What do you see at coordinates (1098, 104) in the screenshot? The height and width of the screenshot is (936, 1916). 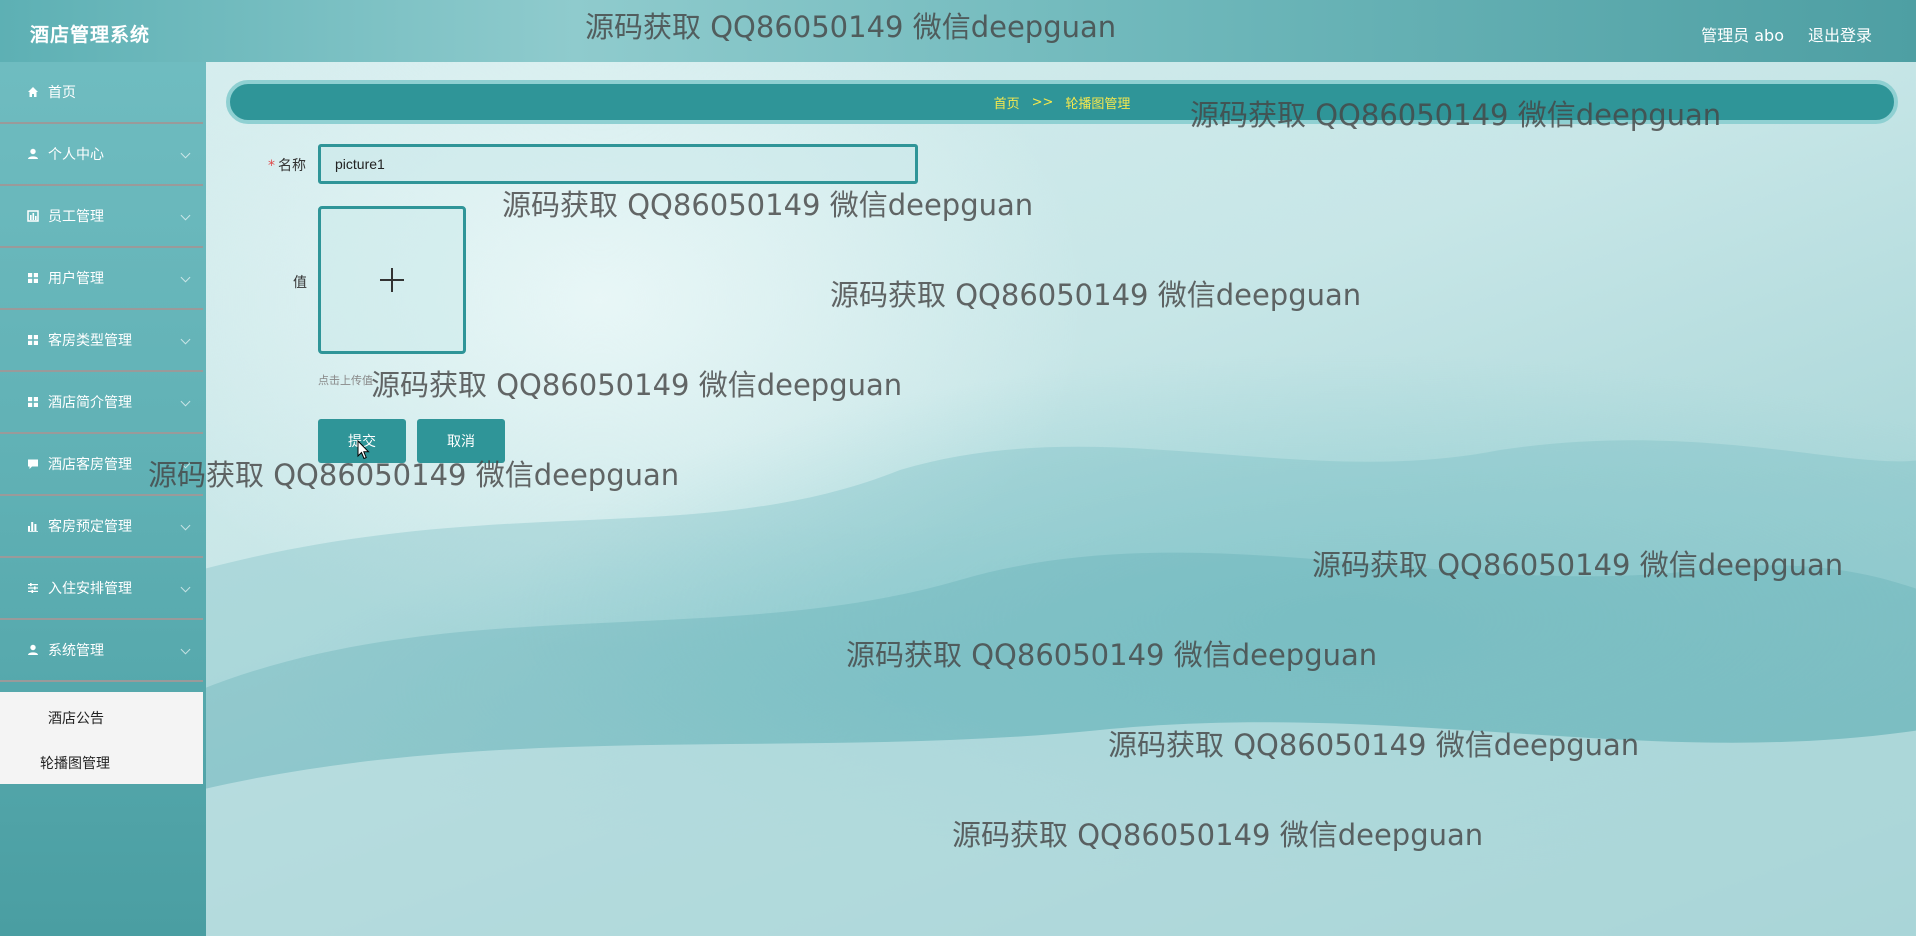 I see `breadcrumb-current: 轮播图管理` at bounding box center [1098, 104].